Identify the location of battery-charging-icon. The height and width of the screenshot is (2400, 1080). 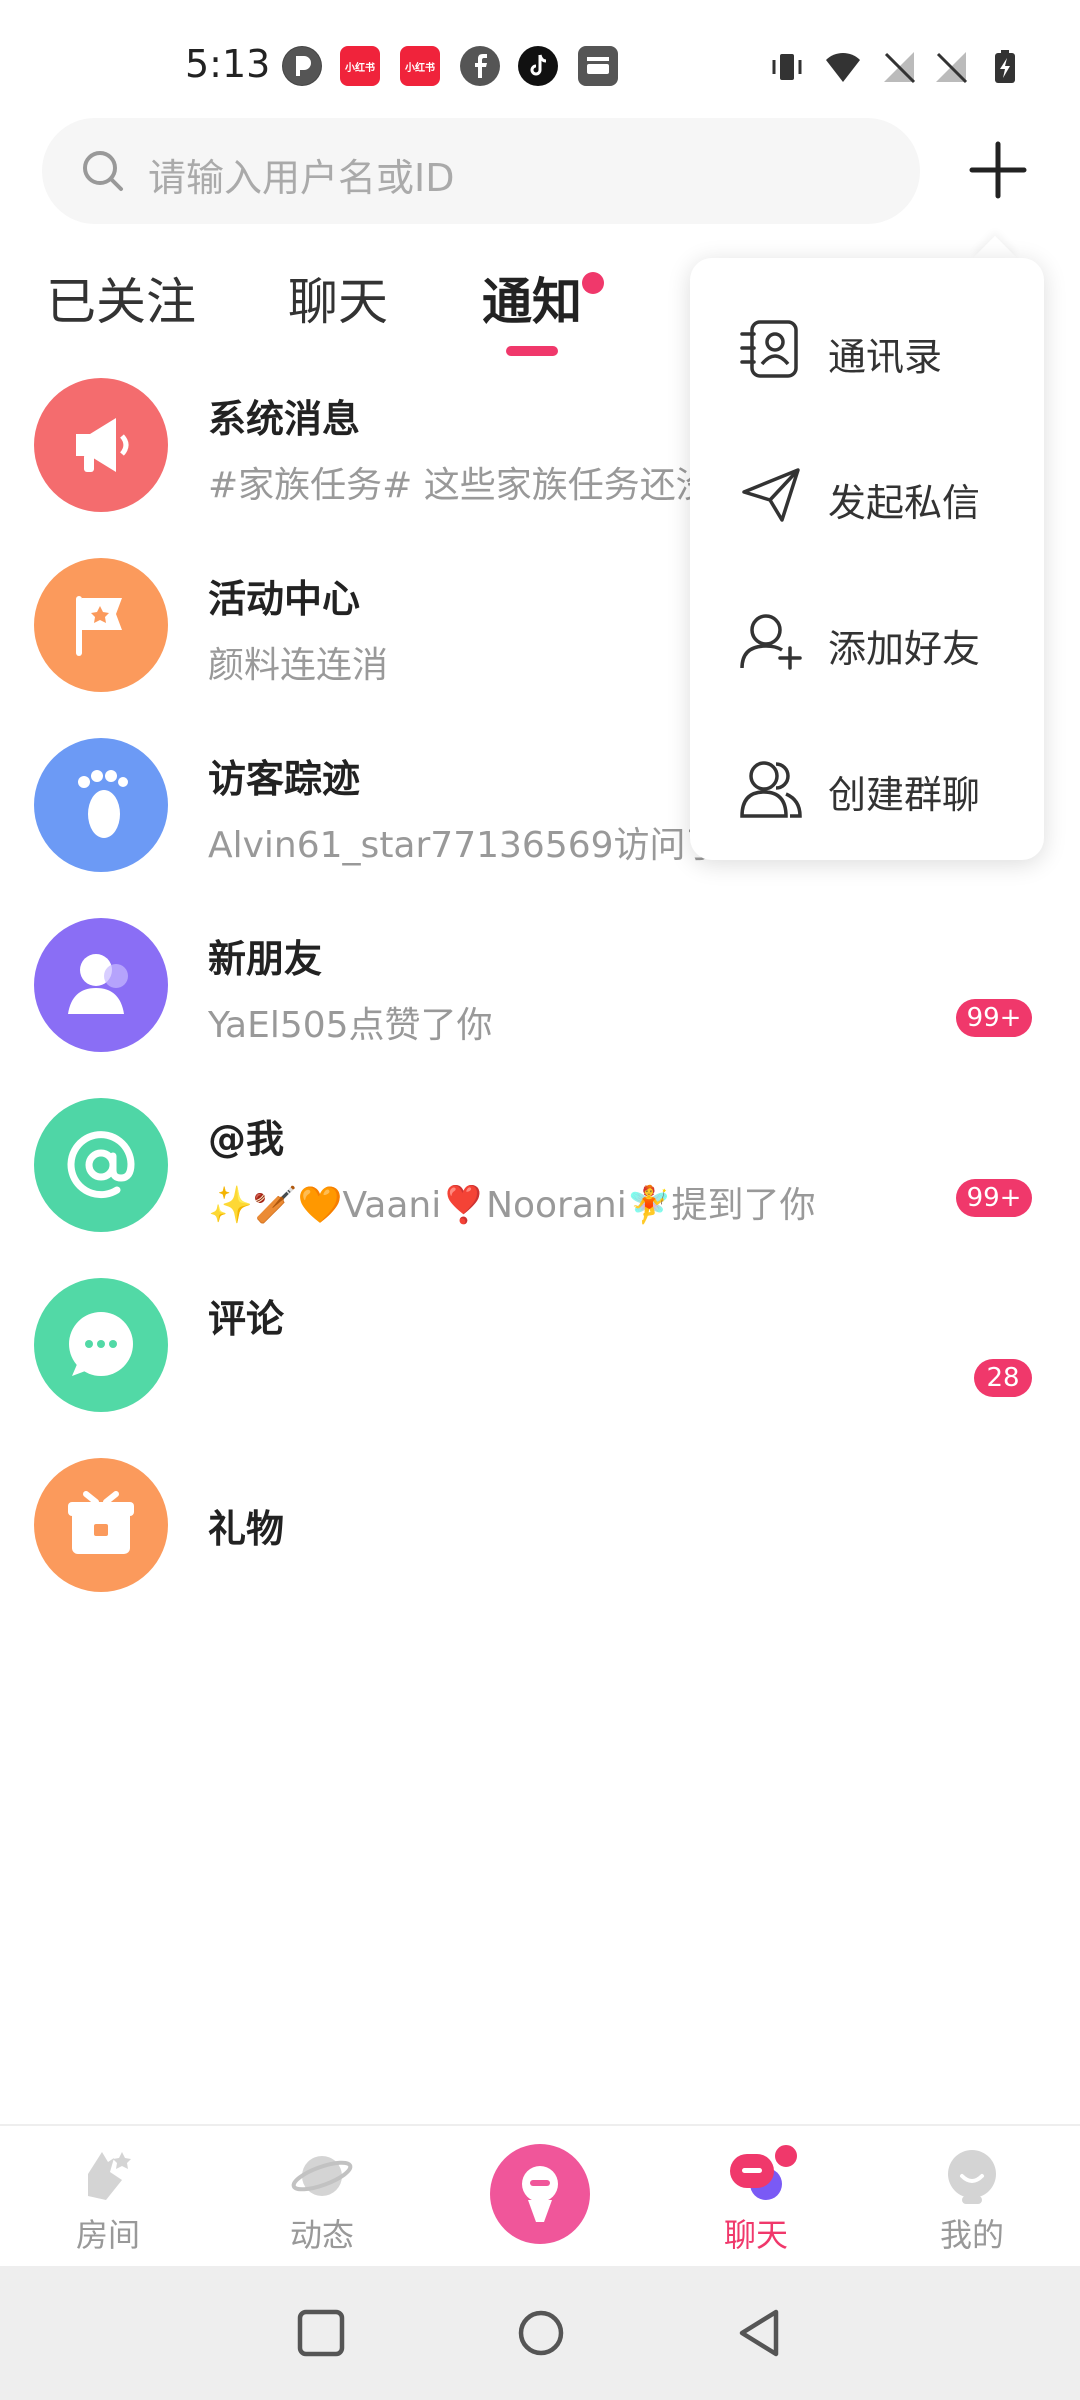
(1005, 66).